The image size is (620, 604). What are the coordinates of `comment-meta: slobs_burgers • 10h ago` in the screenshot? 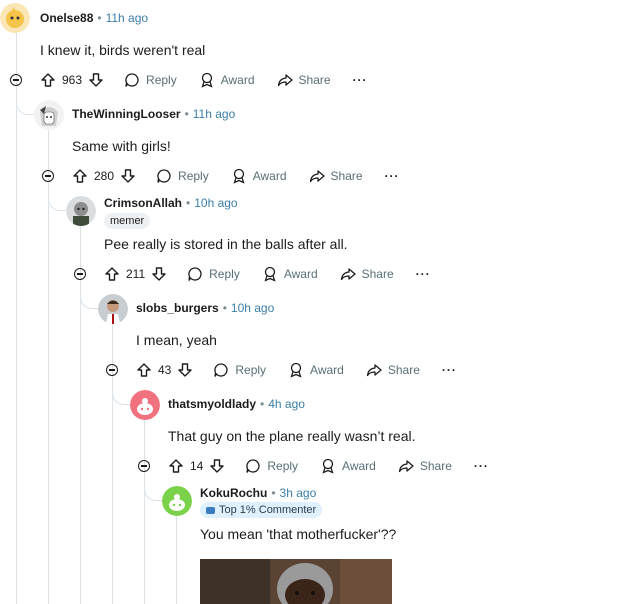 It's located at (205, 308).